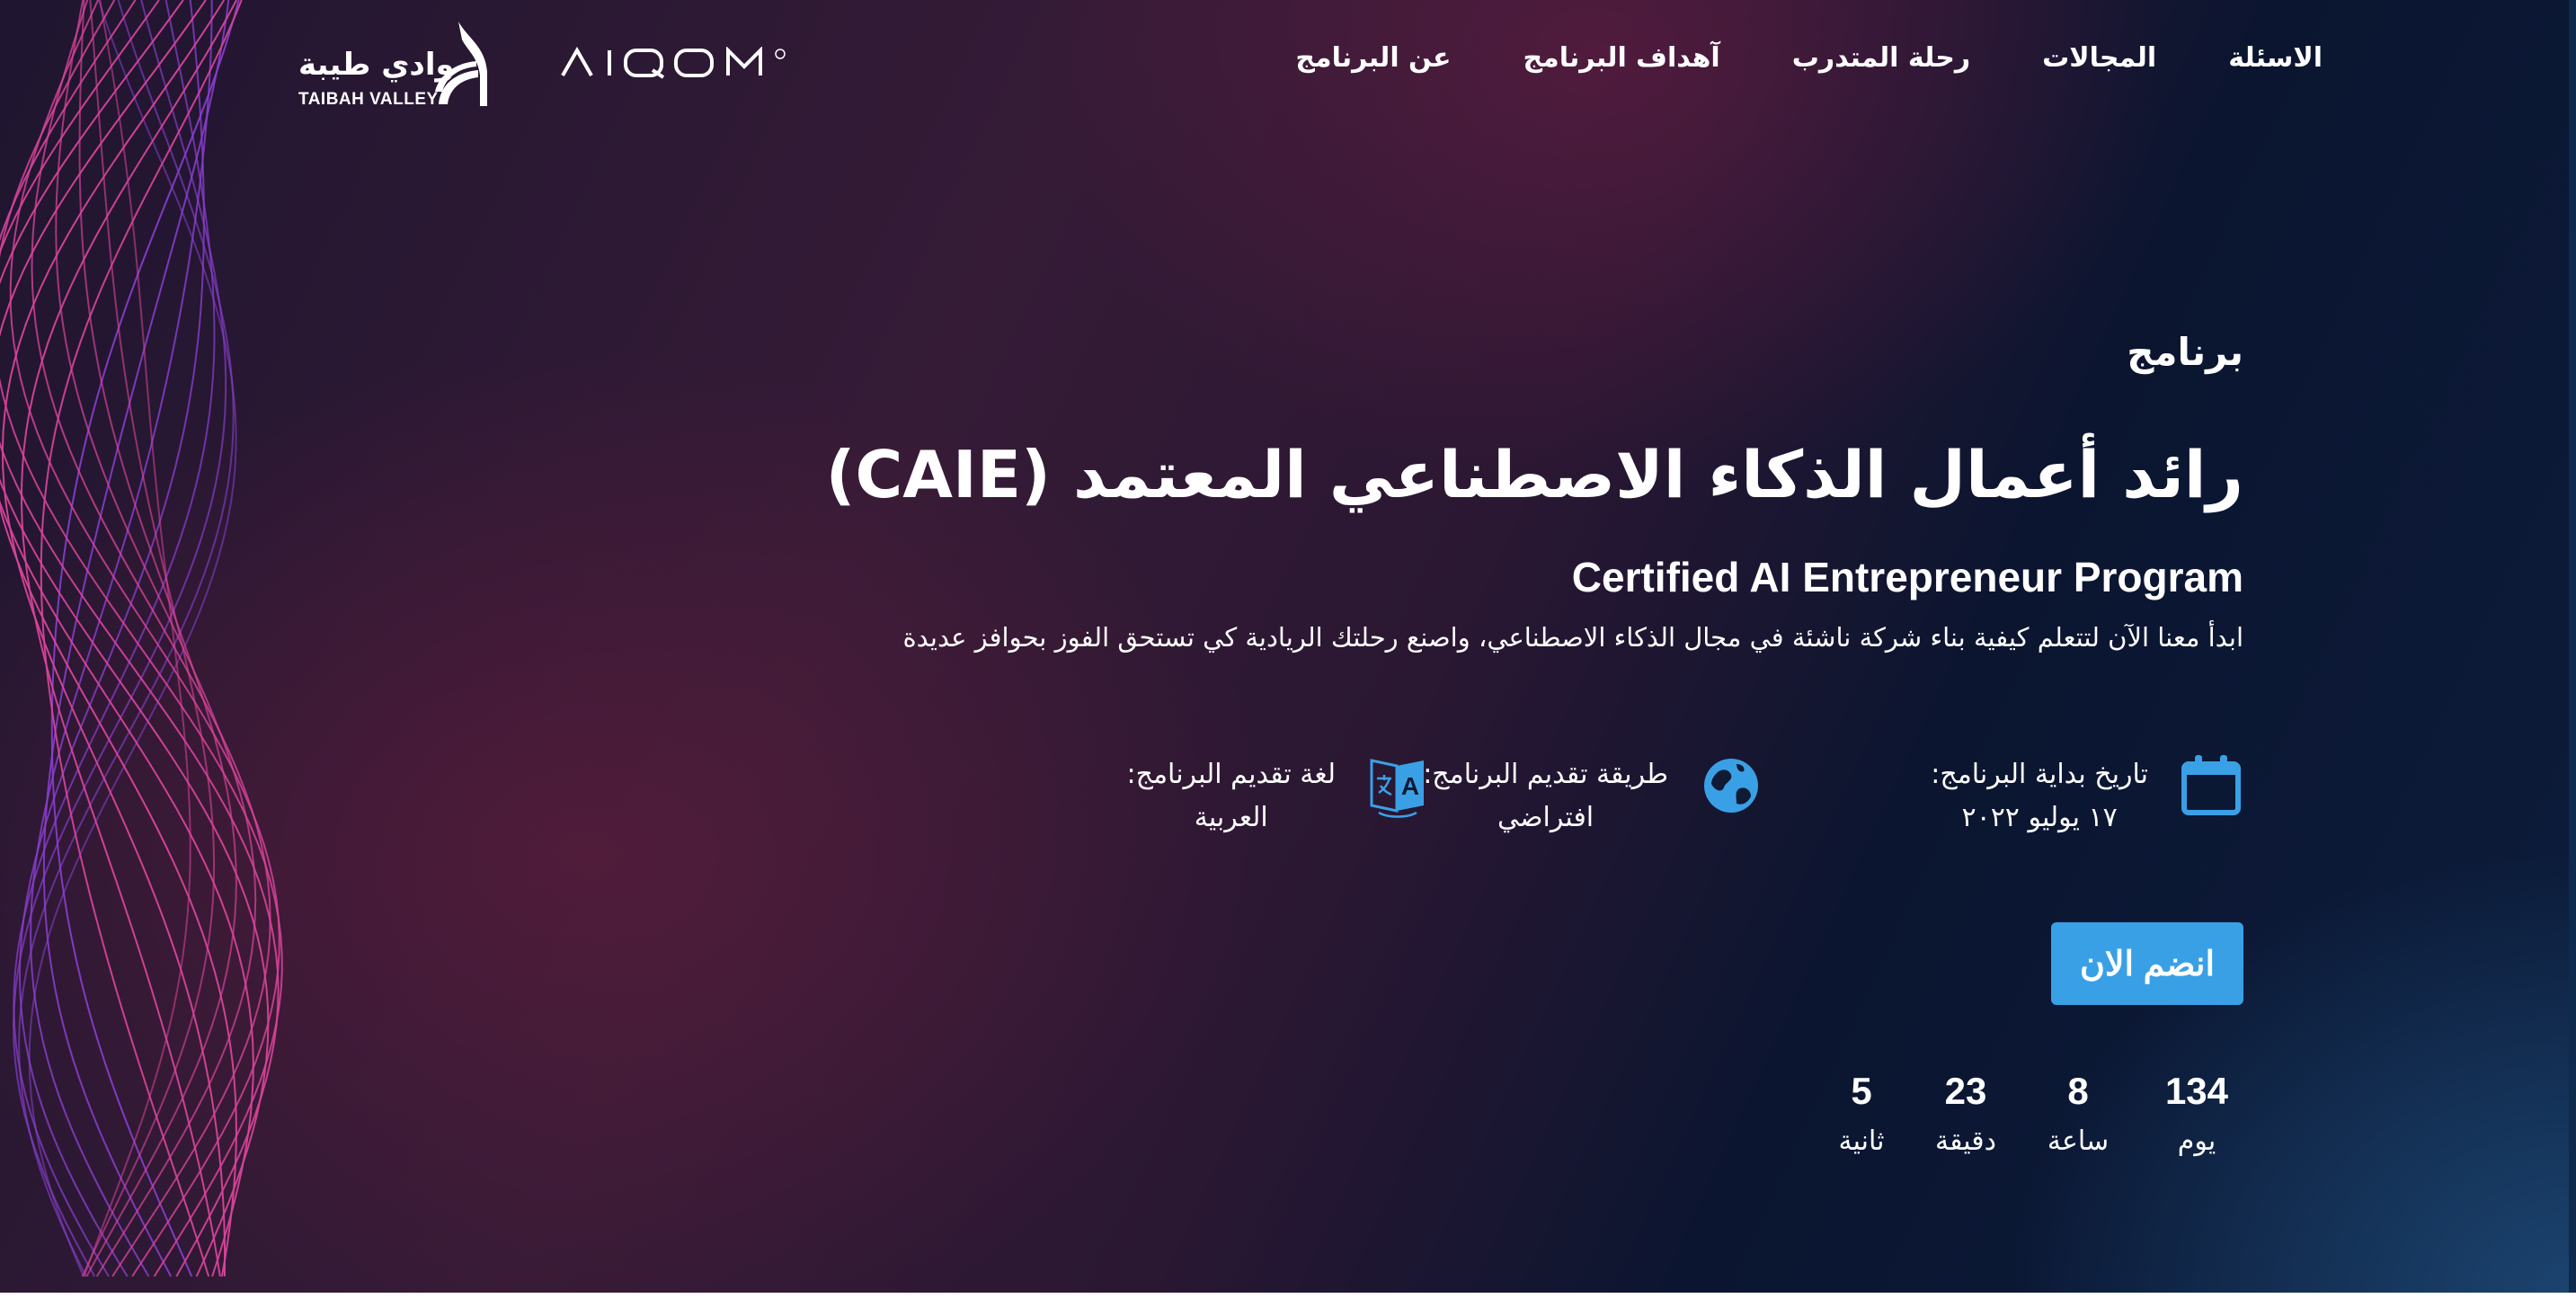 This screenshot has height=1316, width=2576. Describe the element at coordinates (1410, 786) in the screenshot. I see `svg-text: A` at that location.